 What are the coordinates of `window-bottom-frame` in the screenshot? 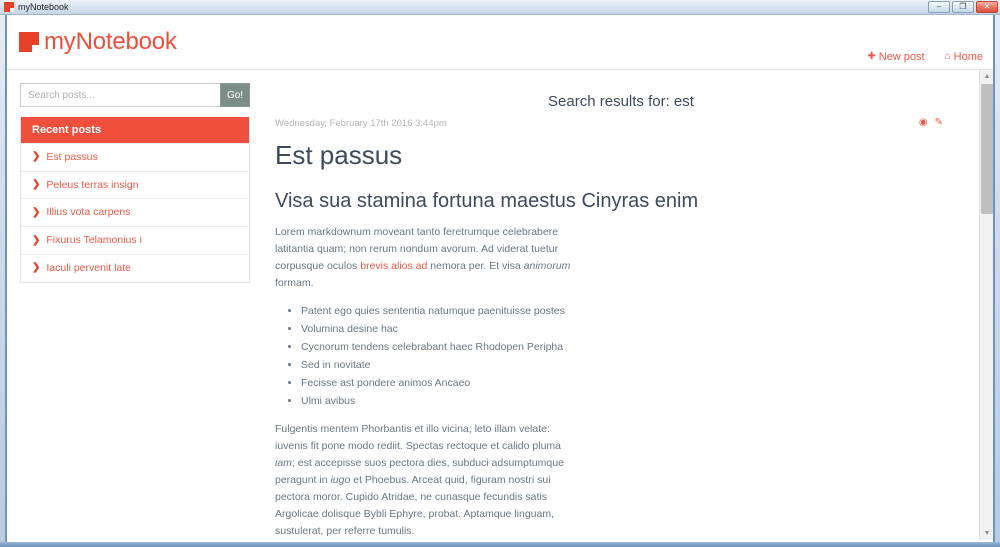 It's located at (500, 544).